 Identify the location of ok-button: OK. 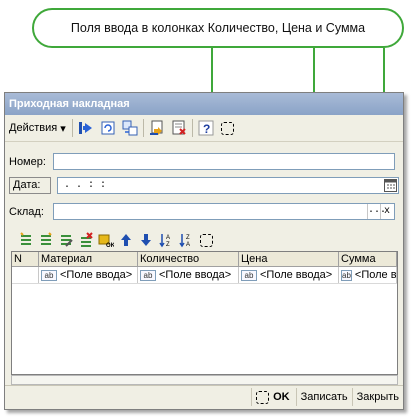
(273, 397).